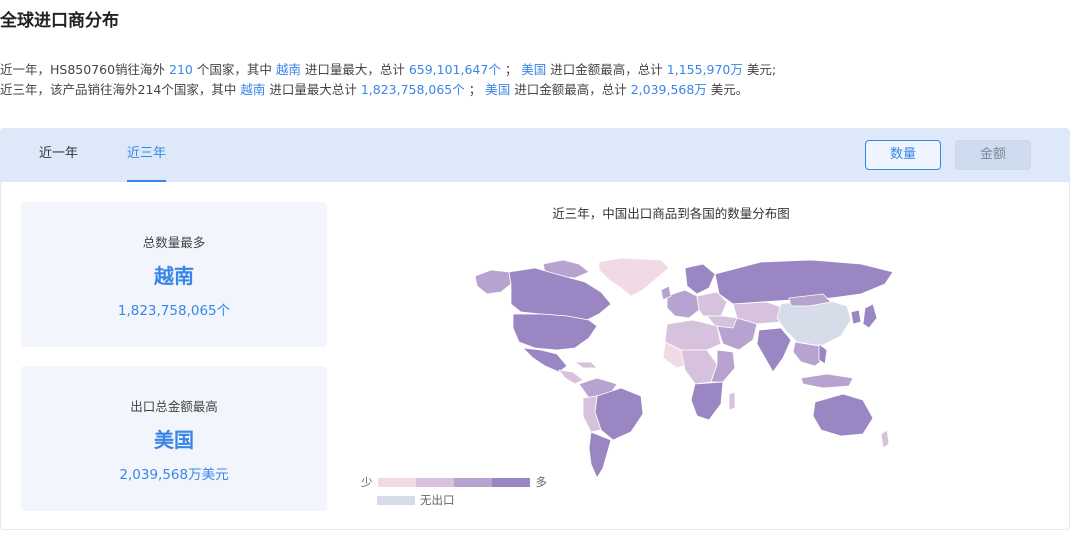 This screenshot has height=548, width=1080. What do you see at coordinates (759, 69) in the screenshot?
I see `summary-text: 美元;` at bounding box center [759, 69].